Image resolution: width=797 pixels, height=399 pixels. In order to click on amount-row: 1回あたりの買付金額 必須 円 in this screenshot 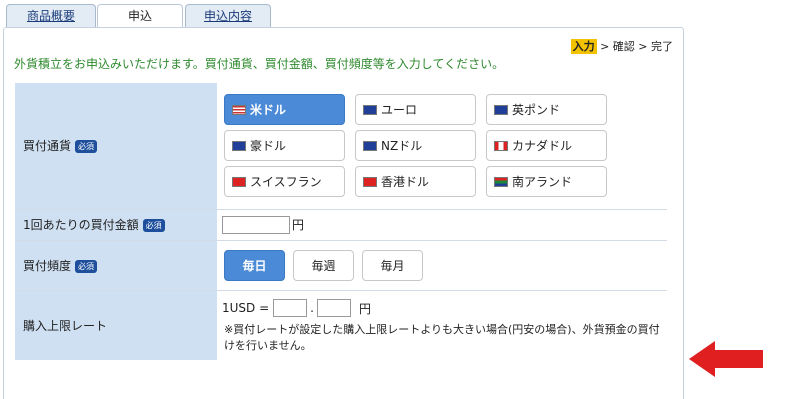, I will do `click(341, 225)`.